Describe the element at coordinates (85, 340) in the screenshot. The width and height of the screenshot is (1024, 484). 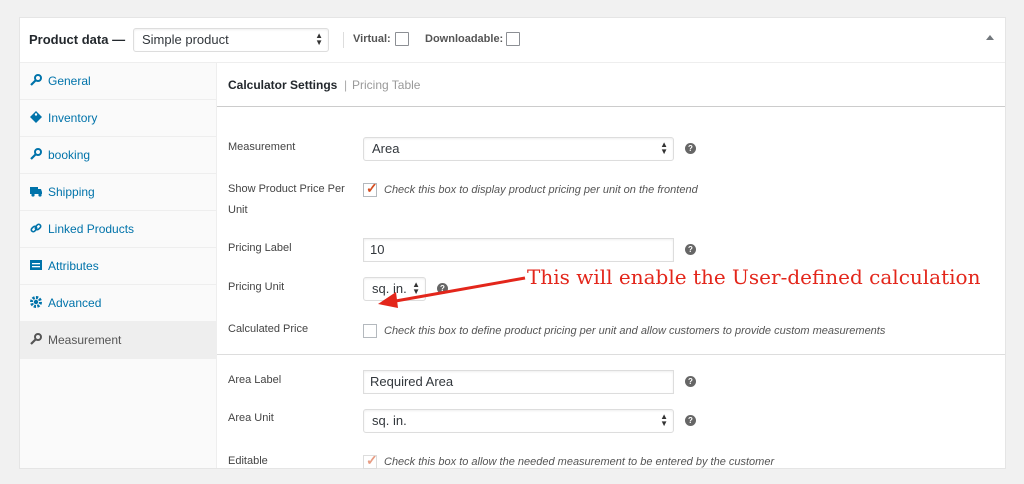
I see `tab-label: Measurement` at that location.